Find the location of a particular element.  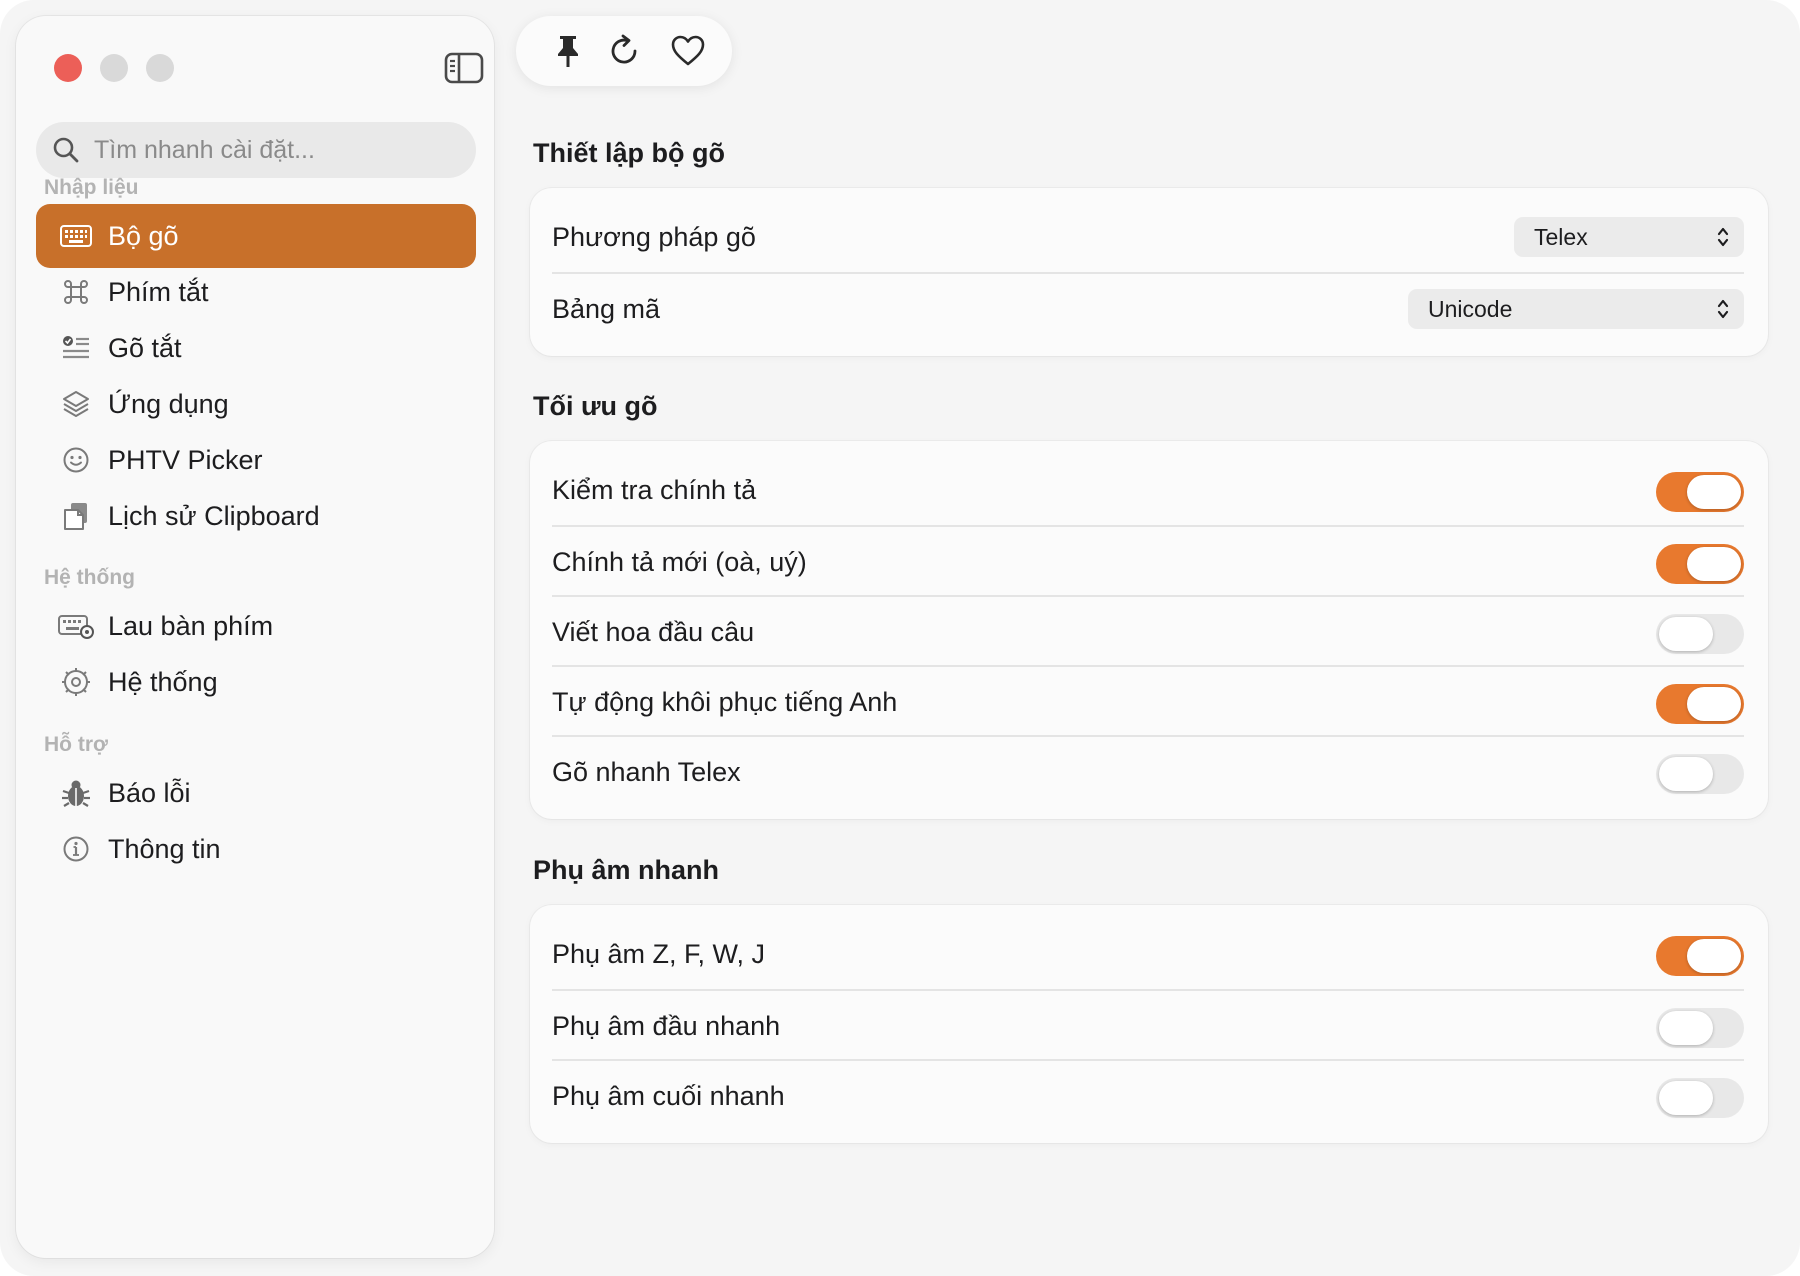

group-title-typing-optimization: Tối ưu gõ is located at coordinates (595, 406).